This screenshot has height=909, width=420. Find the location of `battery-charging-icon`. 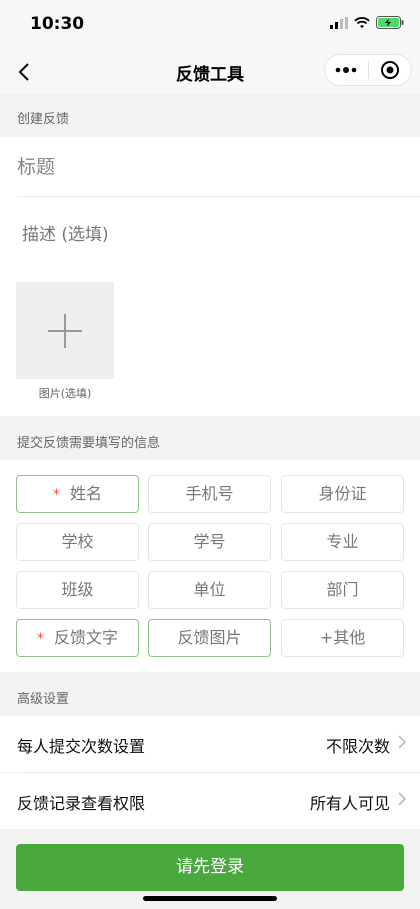

battery-charging-icon is located at coordinates (390, 22).